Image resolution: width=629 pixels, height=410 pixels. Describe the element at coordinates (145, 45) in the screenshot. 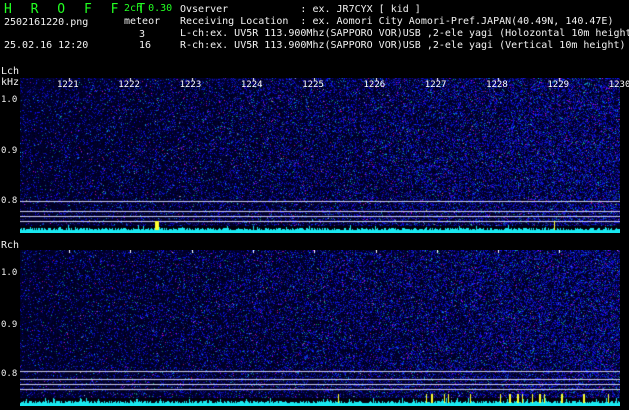

I see `meteor-count-rch: 16` at that location.